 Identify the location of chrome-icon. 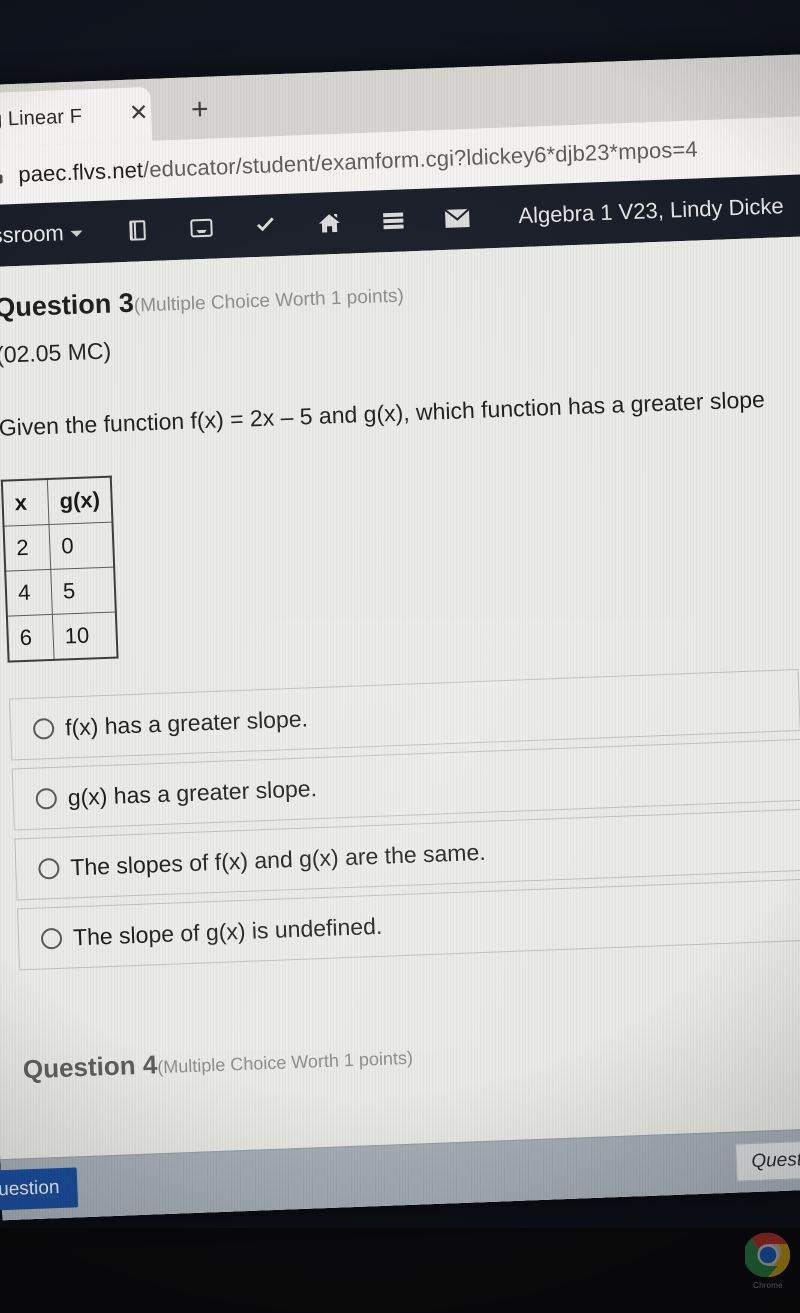
(768, 1255).